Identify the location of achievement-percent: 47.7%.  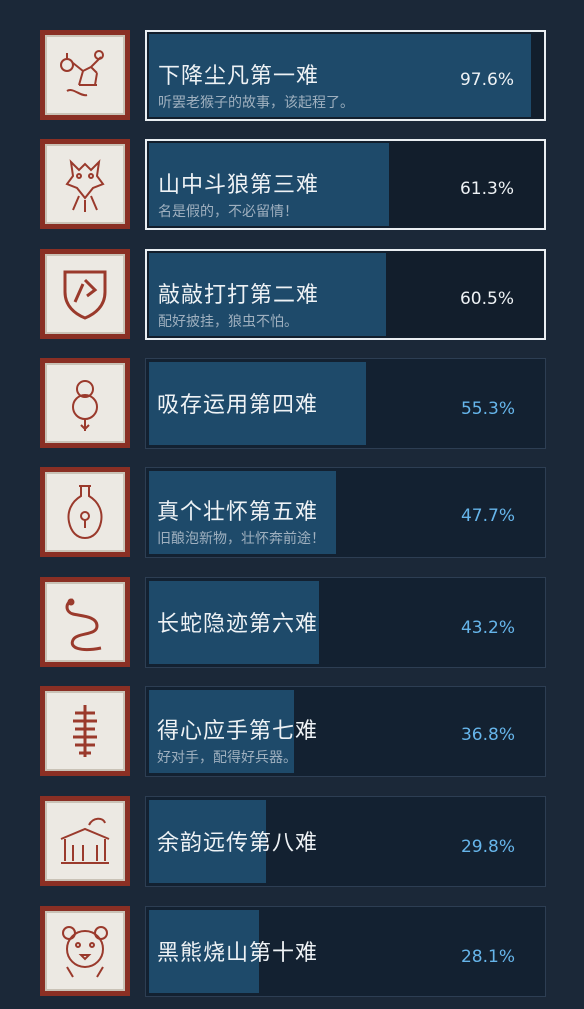
(487, 516).